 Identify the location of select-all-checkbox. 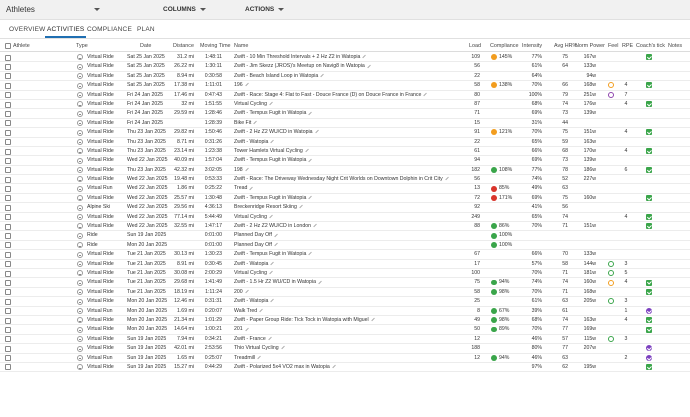
(8, 46).